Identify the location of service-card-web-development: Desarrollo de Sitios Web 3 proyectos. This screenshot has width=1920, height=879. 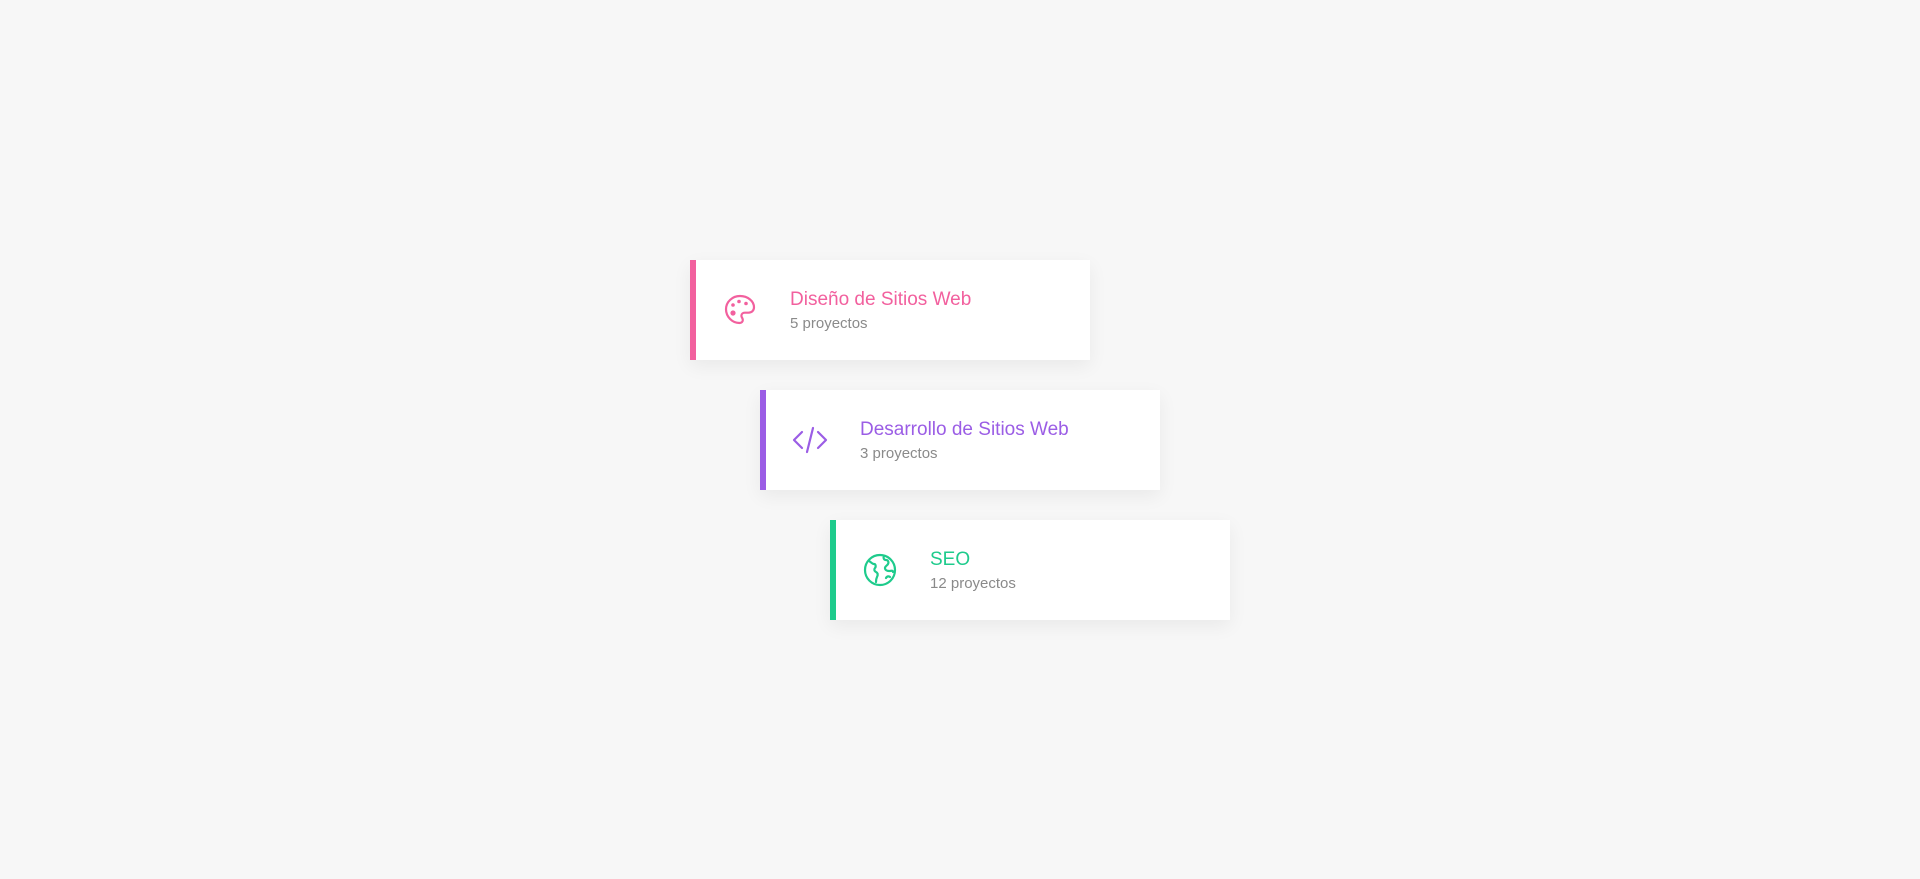
(960, 440).